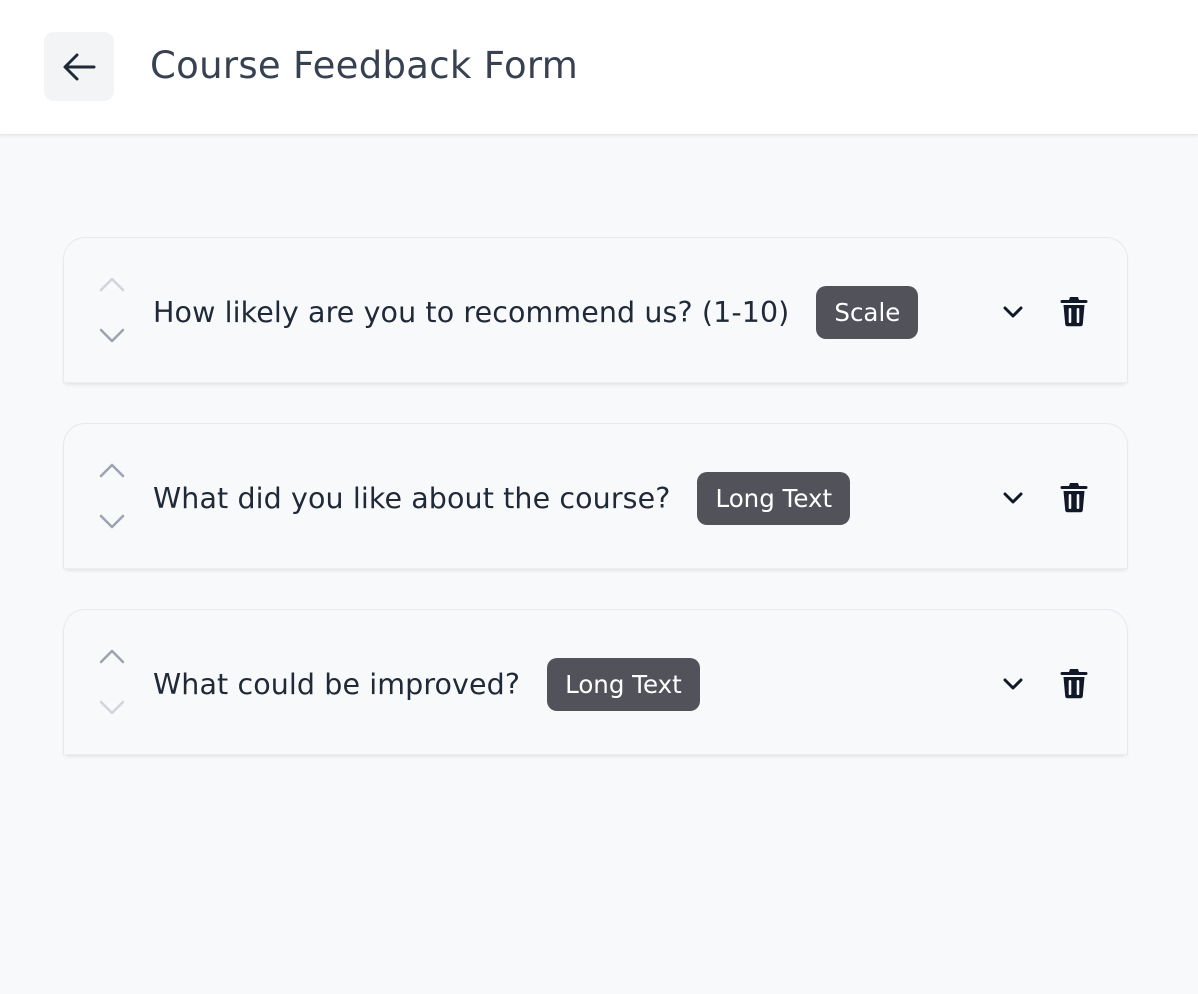 The height and width of the screenshot is (994, 1198). I want to click on page-header: Course Feedback Form, so click(599, 67).